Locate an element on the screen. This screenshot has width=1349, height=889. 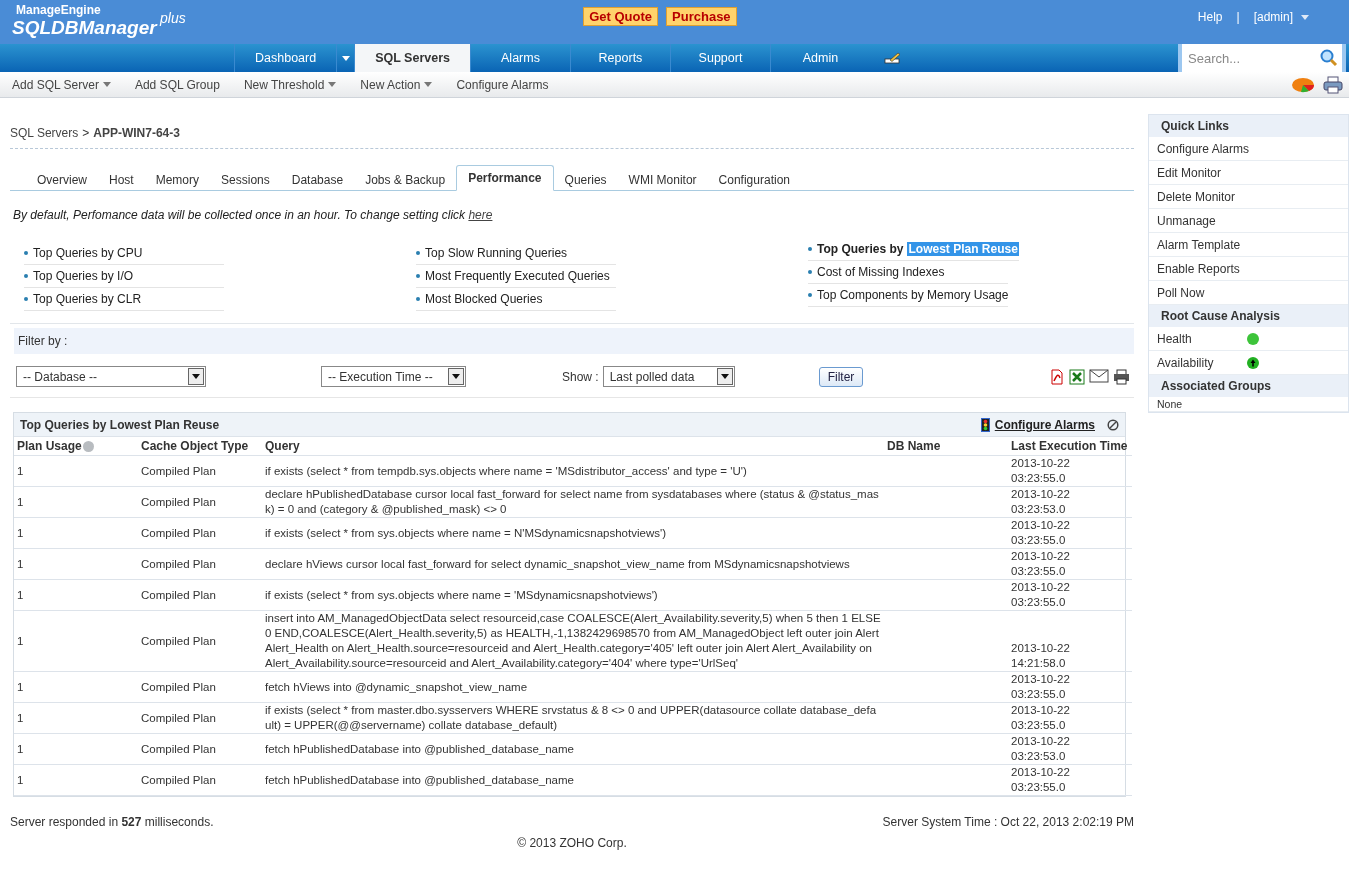
column-header: DB Name is located at coordinates (946, 446).